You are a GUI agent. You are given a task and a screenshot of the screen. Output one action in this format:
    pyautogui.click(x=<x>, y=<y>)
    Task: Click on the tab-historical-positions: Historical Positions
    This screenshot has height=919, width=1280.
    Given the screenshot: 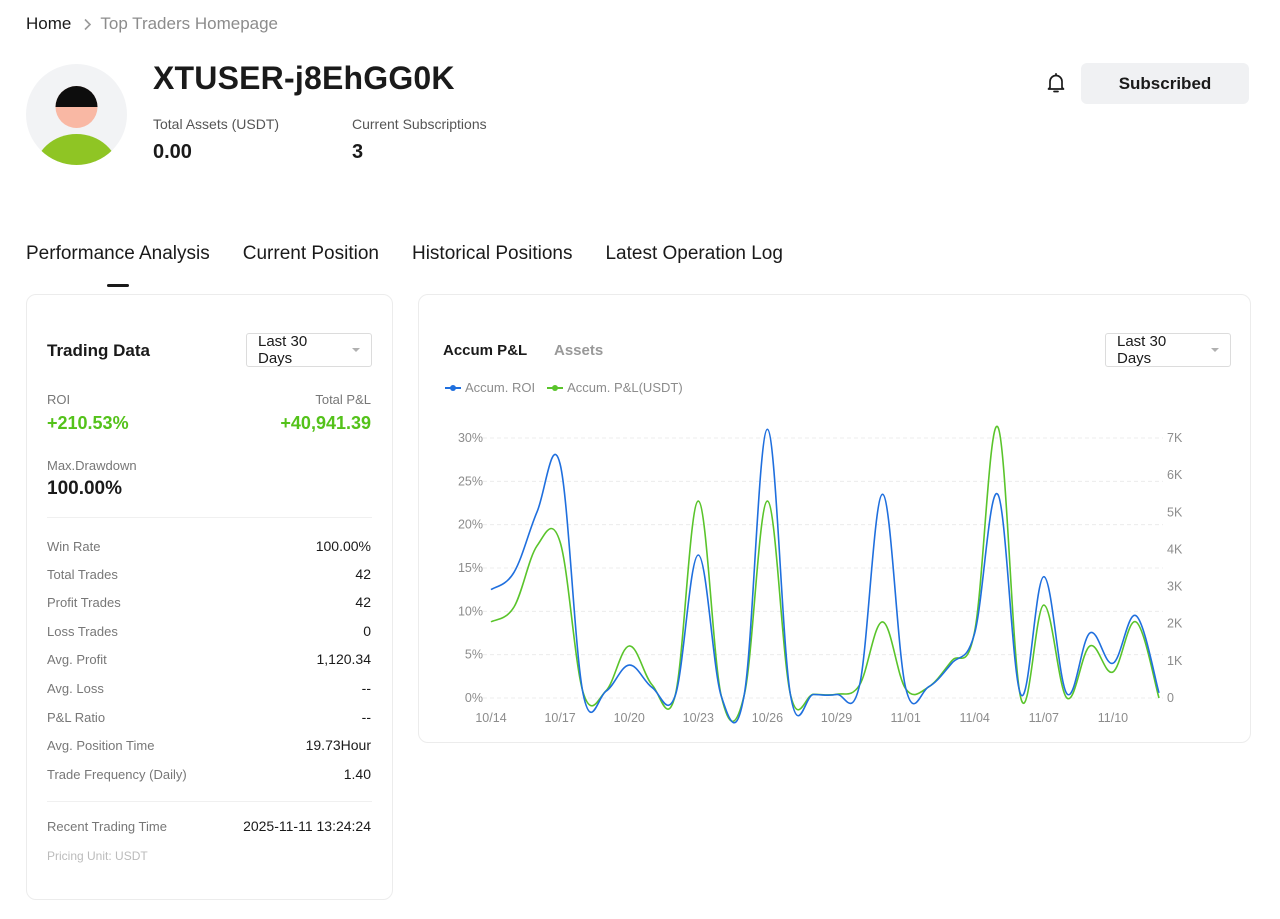 What is the action you would take?
    pyautogui.click(x=492, y=259)
    